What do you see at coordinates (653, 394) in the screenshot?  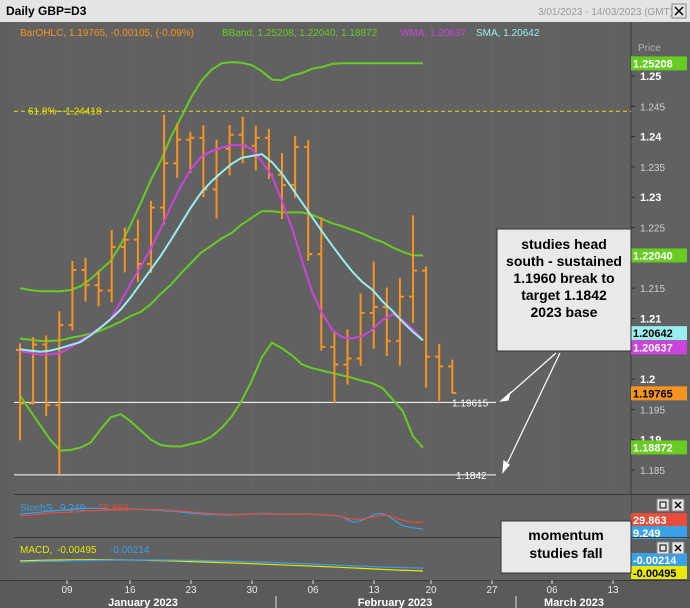 I see `price-tag-label: 1.19765` at bounding box center [653, 394].